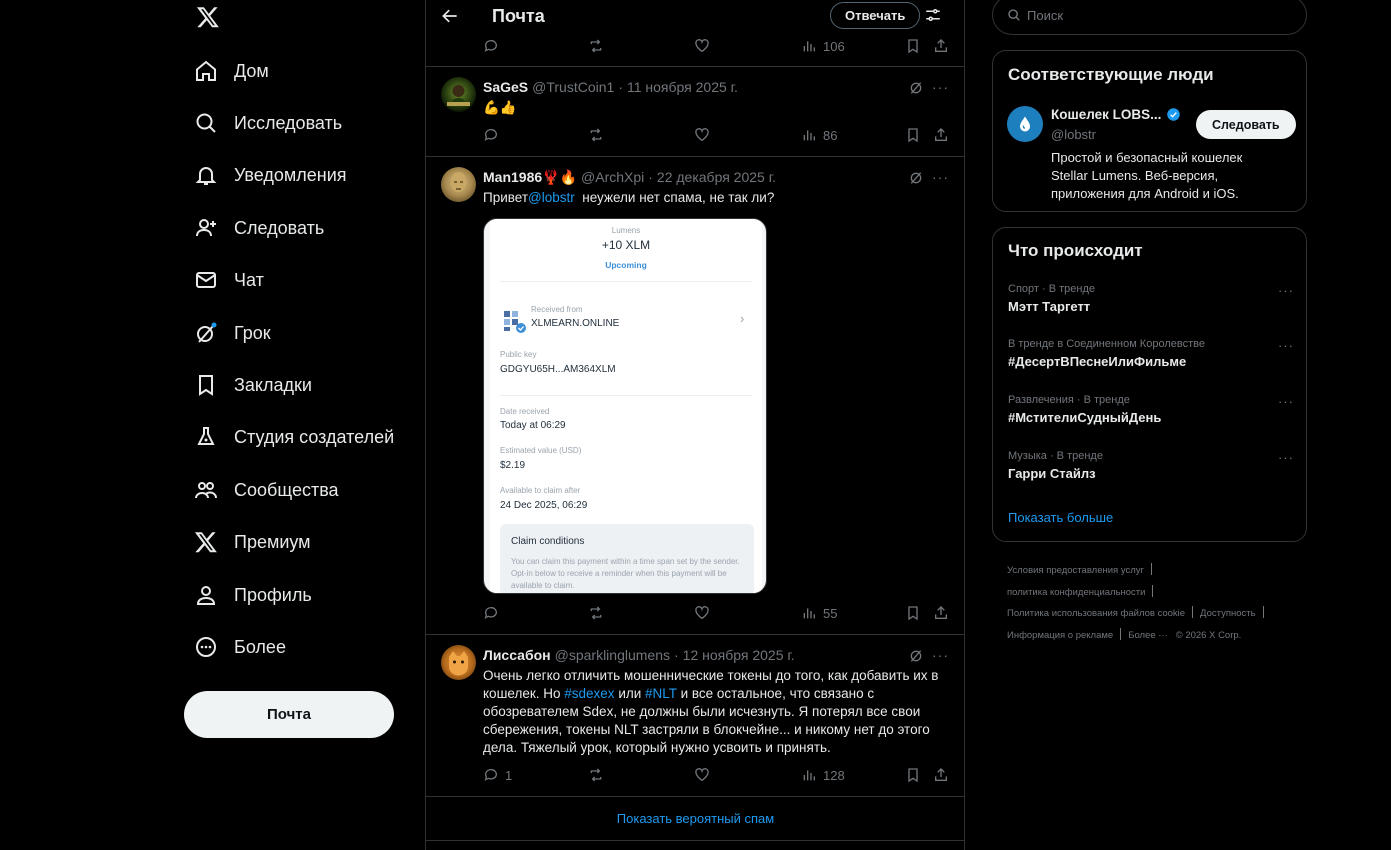  Describe the element at coordinates (823, 46) in the screenshot. I see `views-action: 106` at that location.